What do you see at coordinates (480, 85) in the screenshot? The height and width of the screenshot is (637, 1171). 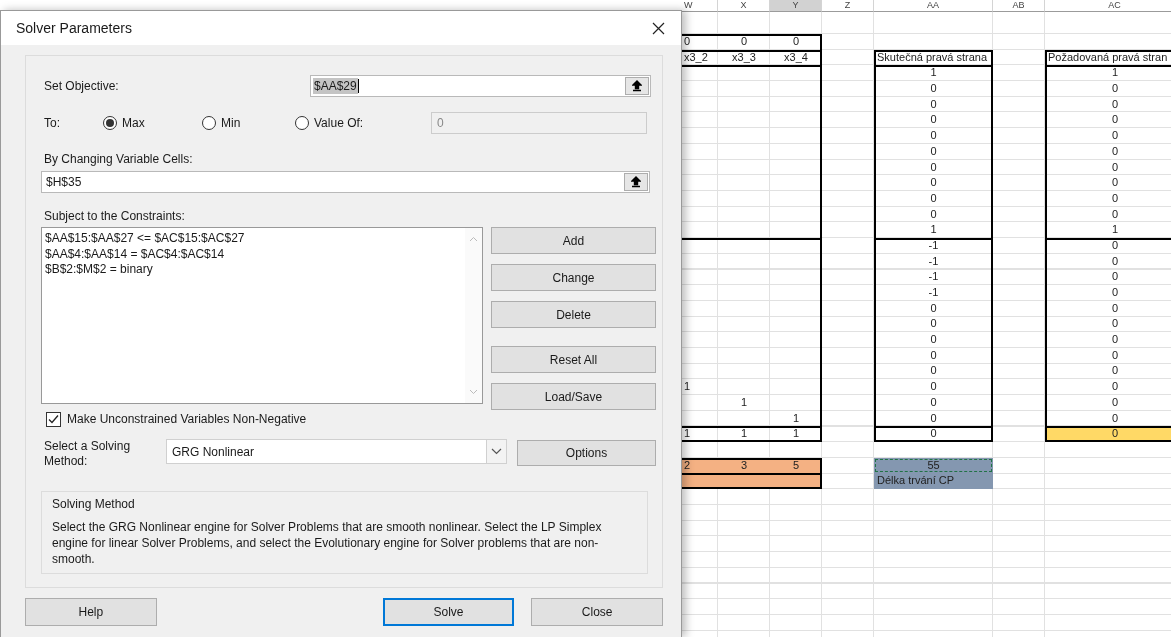 I see `objective-field: $AA$29` at bounding box center [480, 85].